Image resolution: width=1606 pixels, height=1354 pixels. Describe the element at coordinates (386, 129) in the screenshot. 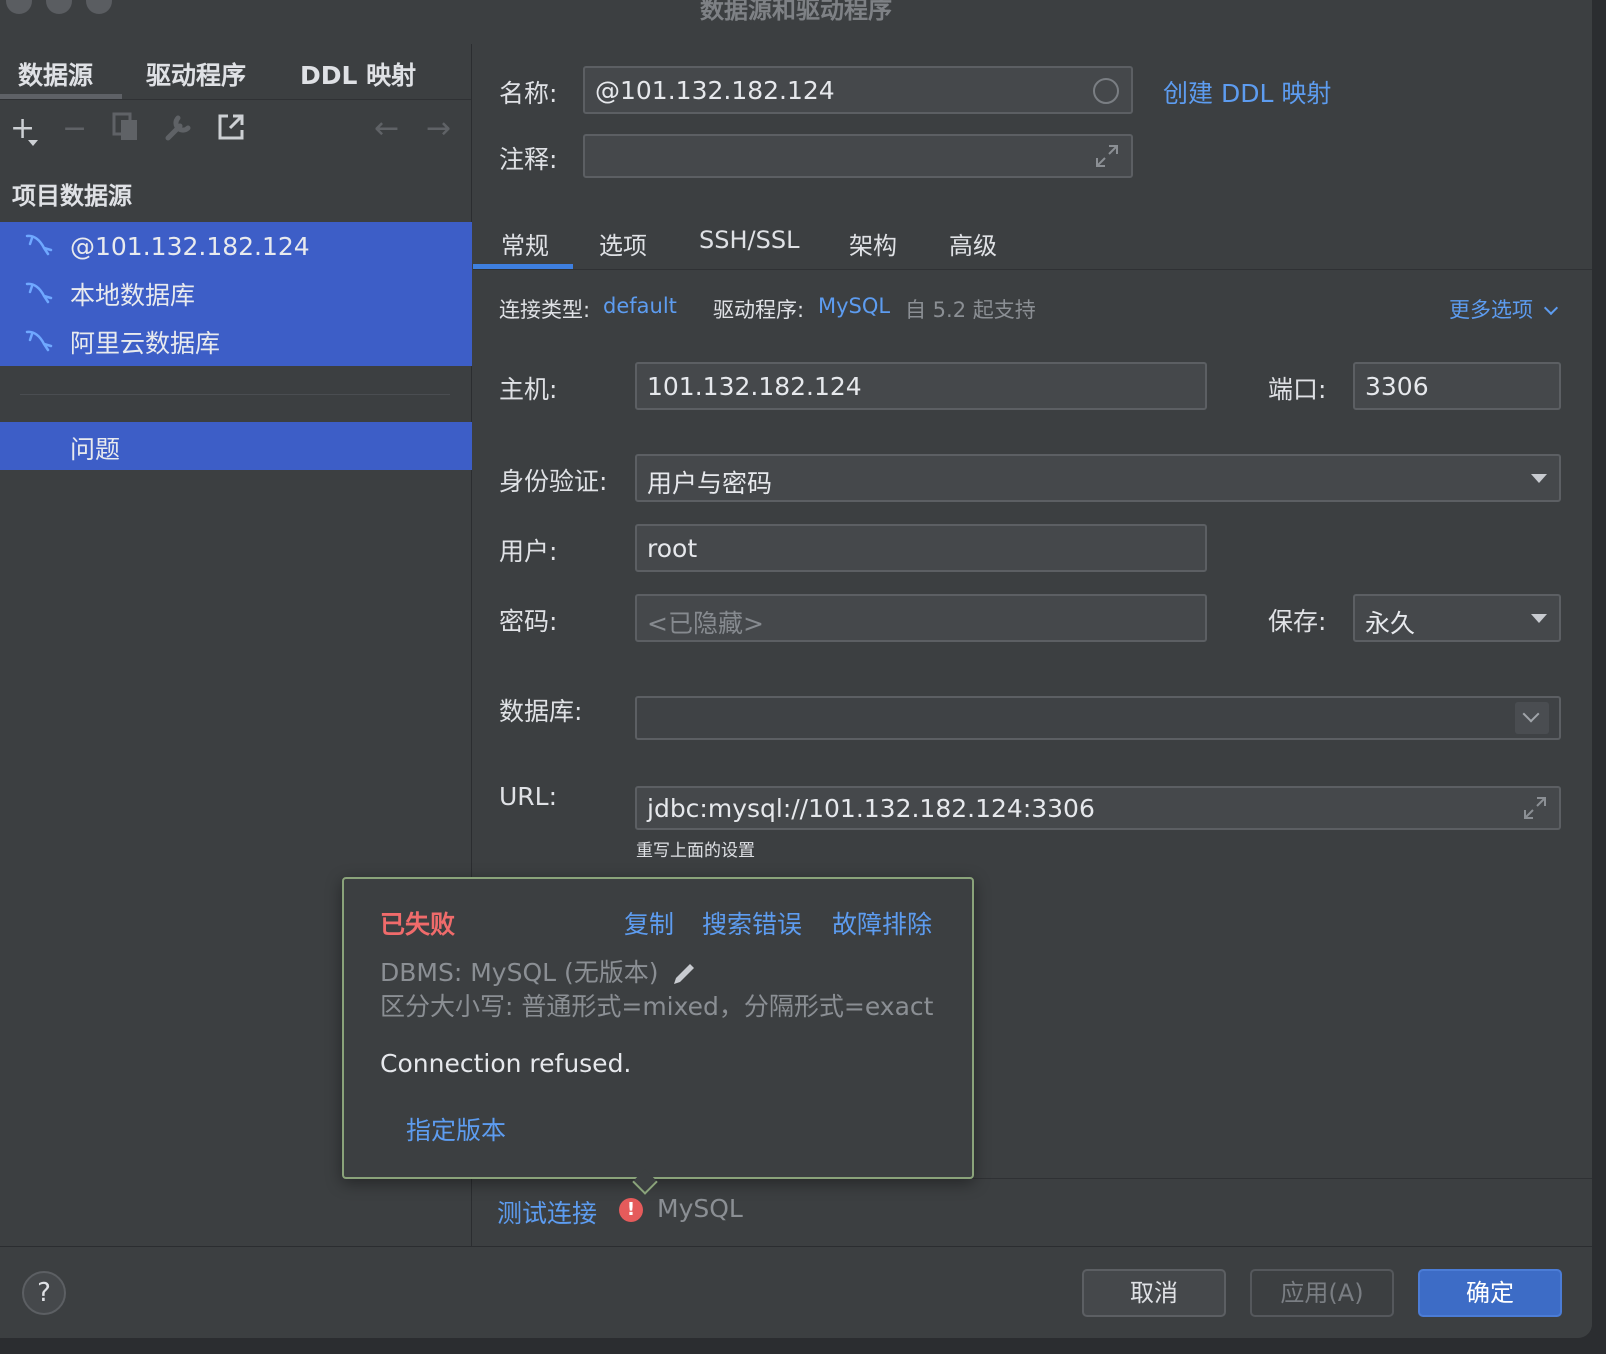

I see `back-arrow-icon: ←` at that location.